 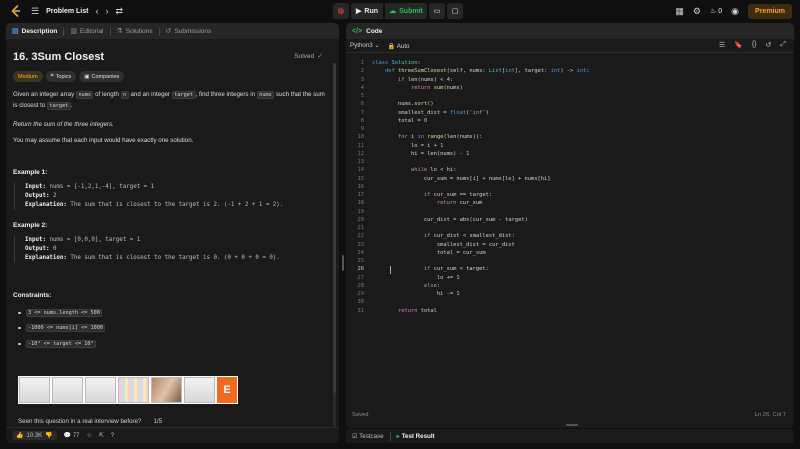 What do you see at coordinates (139, 31) in the screenshot?
I see `tab-solutions-label: Solutions` at bounding box center [139, 31].